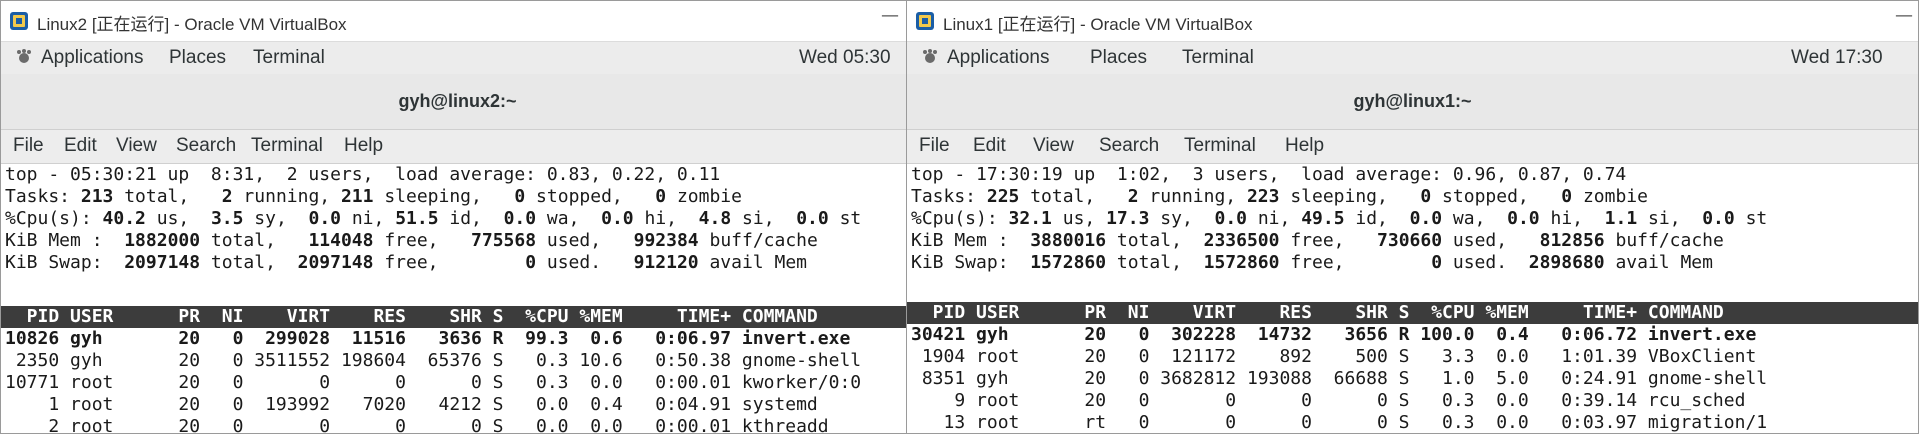  I want to click on summary-value: 1882000, so click(162, 240).